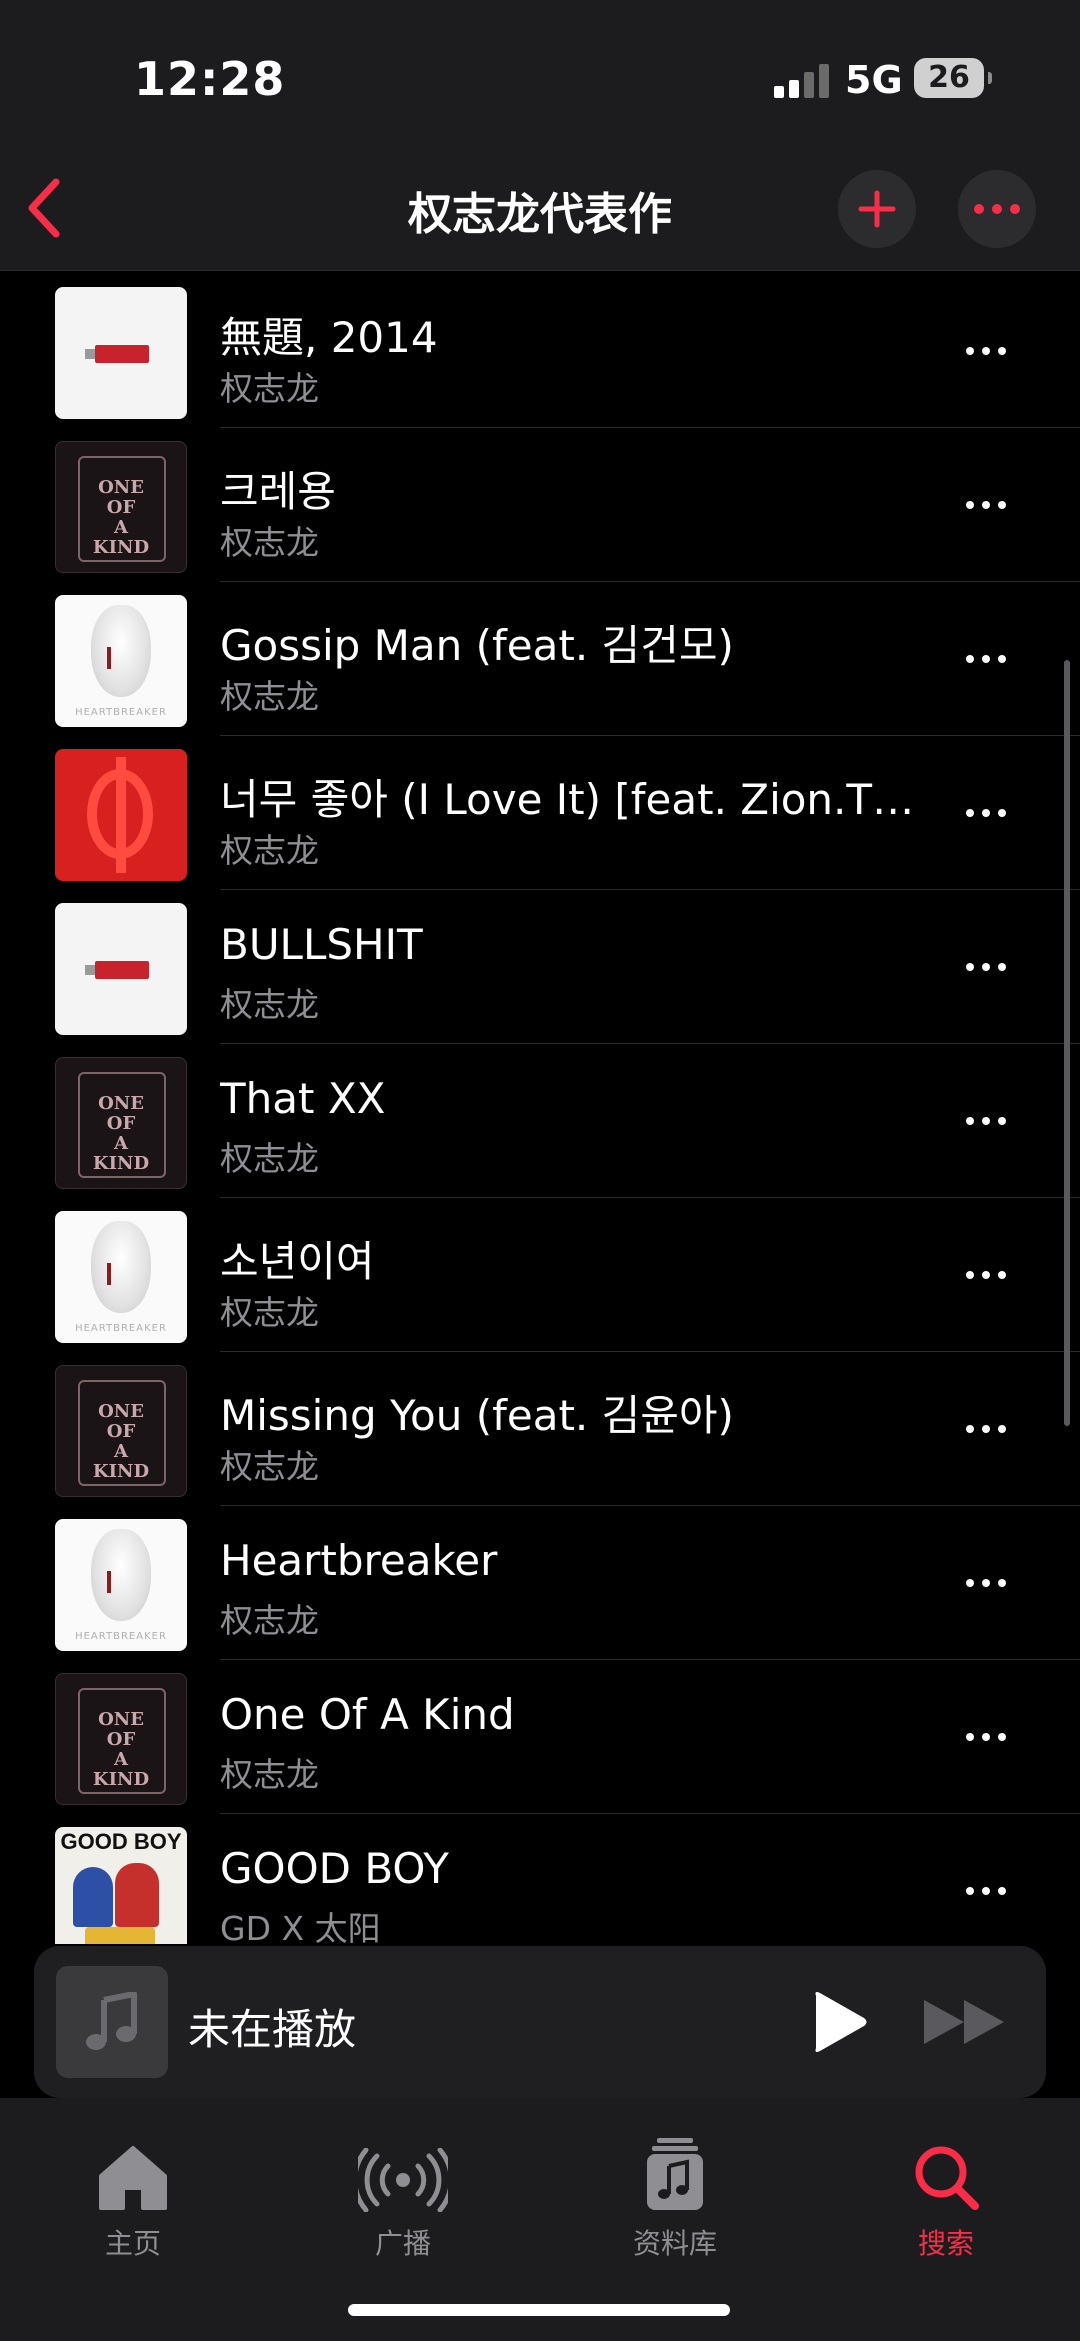 The width and height of the screenshot is (1080, 2341). I want to click on now-playing-title: 未在播放, so click(272, 2029).